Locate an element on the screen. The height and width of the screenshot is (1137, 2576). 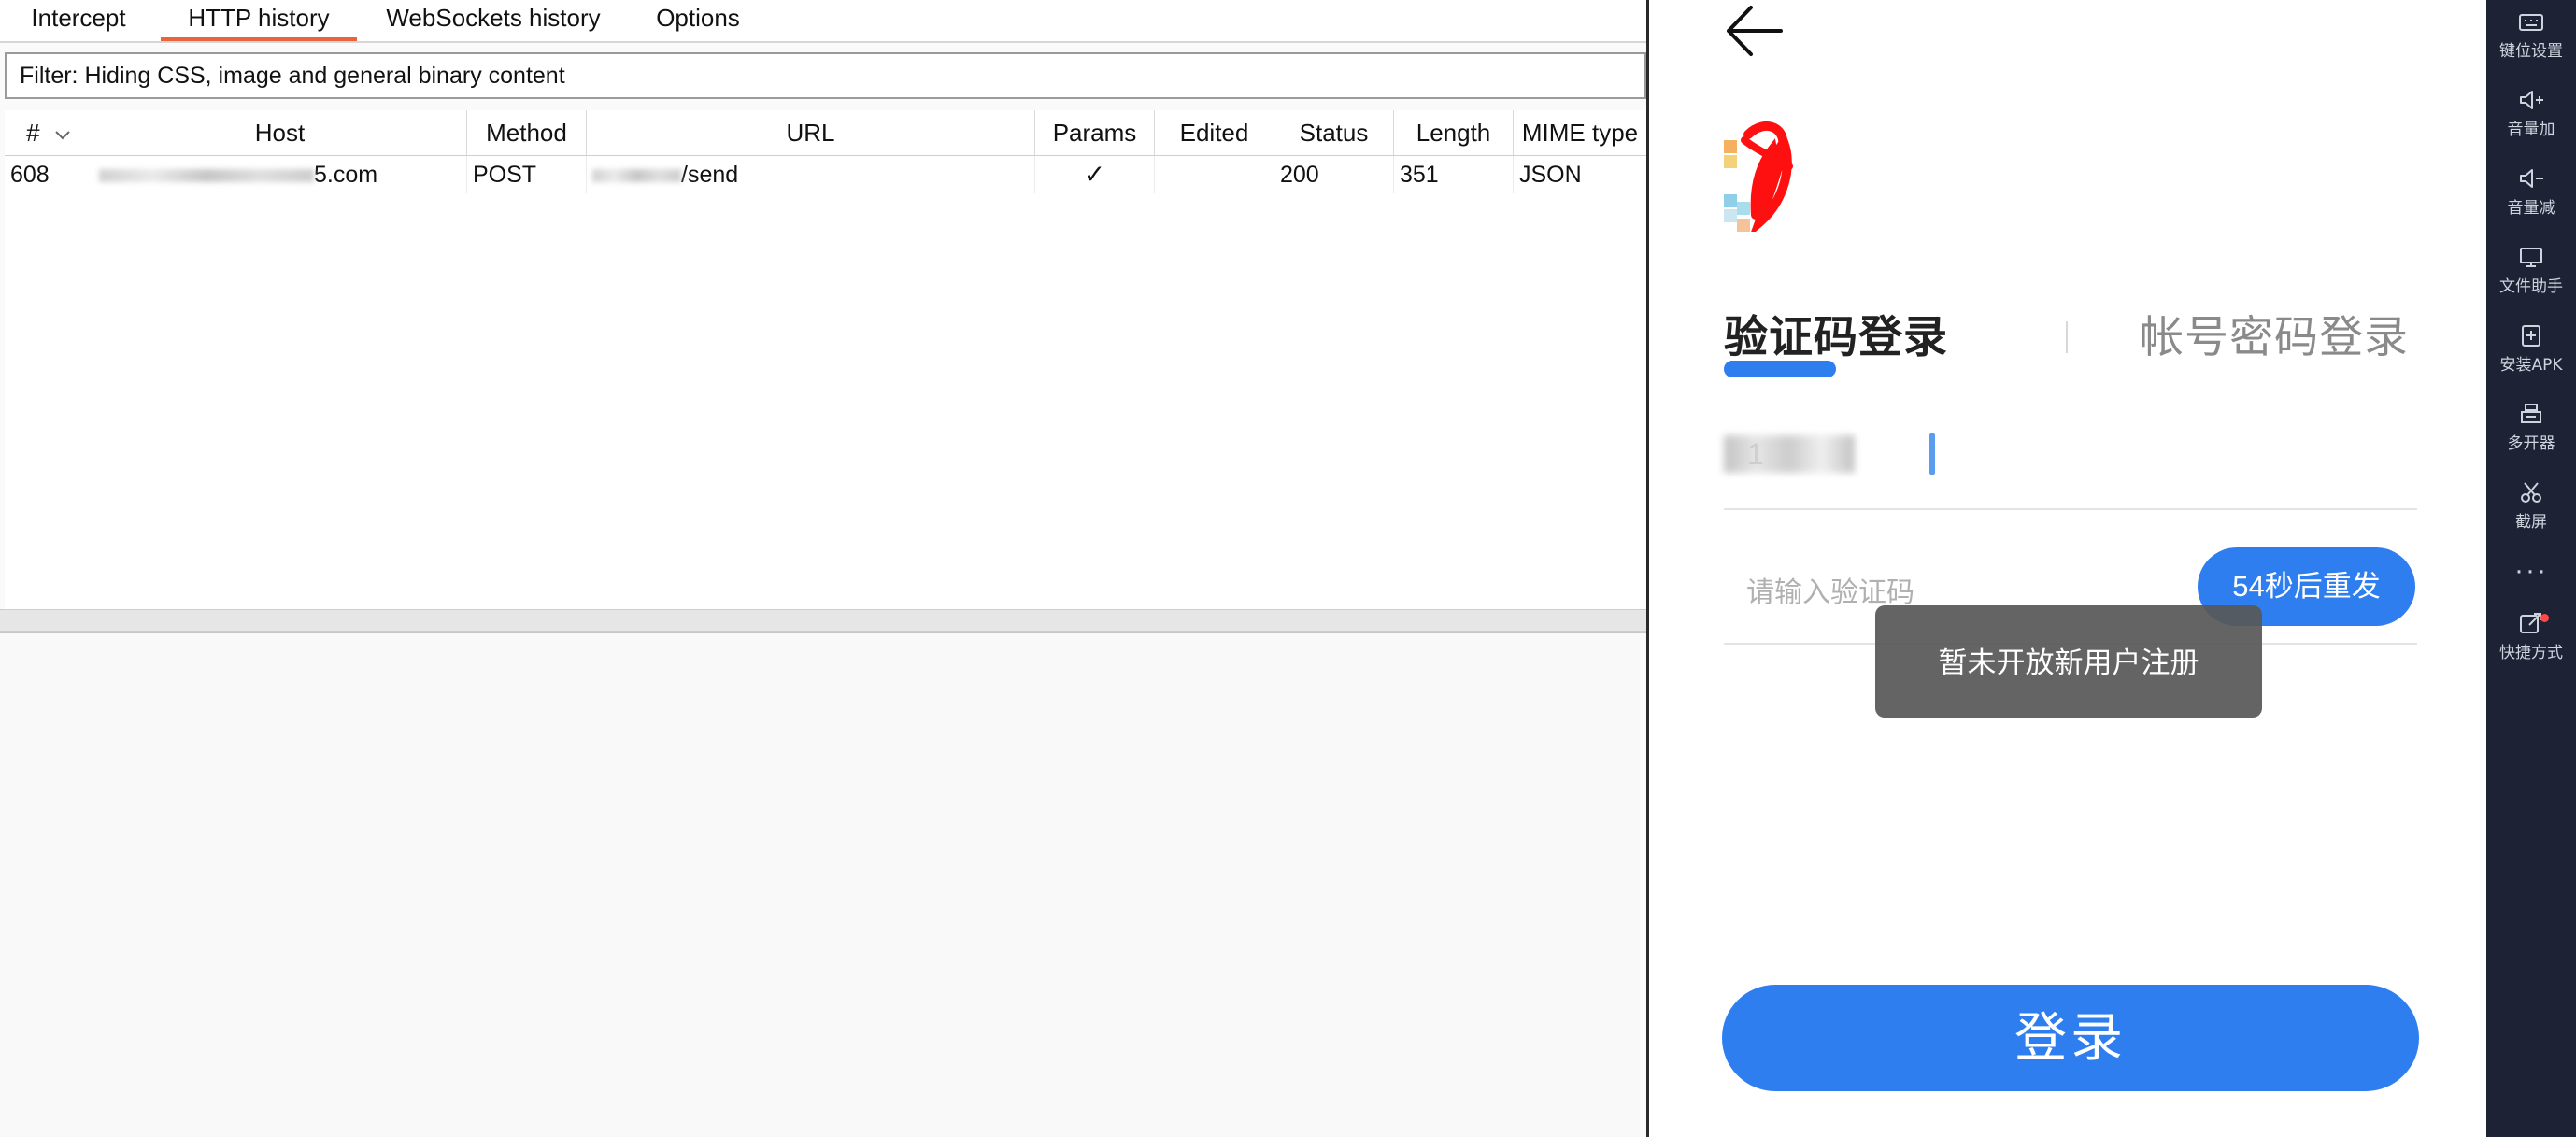
app-logo is located at coordinates (1766, 176).